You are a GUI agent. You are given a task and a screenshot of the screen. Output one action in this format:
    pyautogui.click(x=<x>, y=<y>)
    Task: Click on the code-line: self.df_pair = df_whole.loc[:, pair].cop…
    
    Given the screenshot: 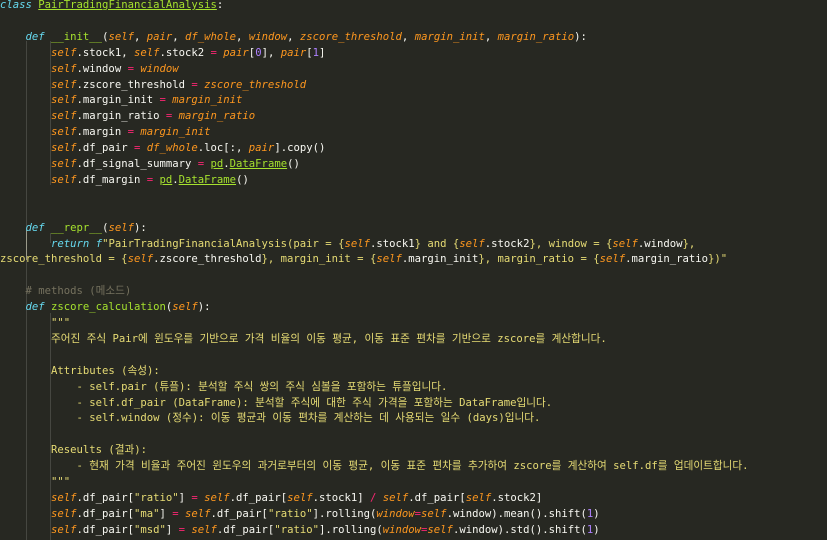 What is the action you would take?
    pyautogui.click(x=413, y=148)
    